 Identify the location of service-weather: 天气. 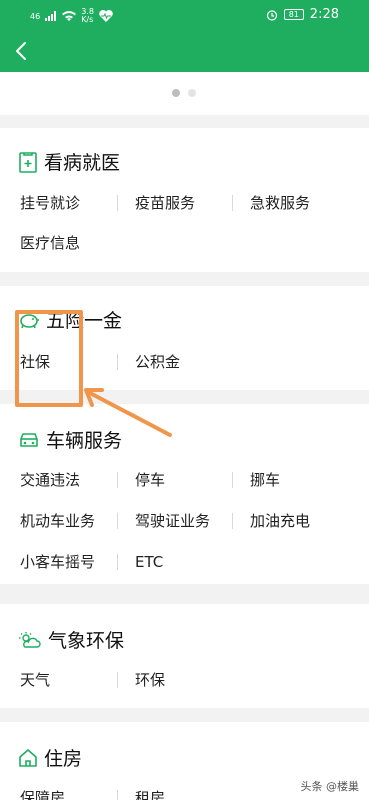
(35, 680).